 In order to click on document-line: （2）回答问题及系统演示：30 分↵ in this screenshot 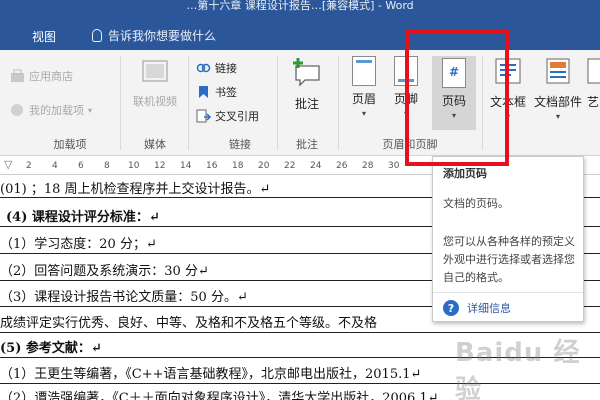, I will do `click(104, 271)`.